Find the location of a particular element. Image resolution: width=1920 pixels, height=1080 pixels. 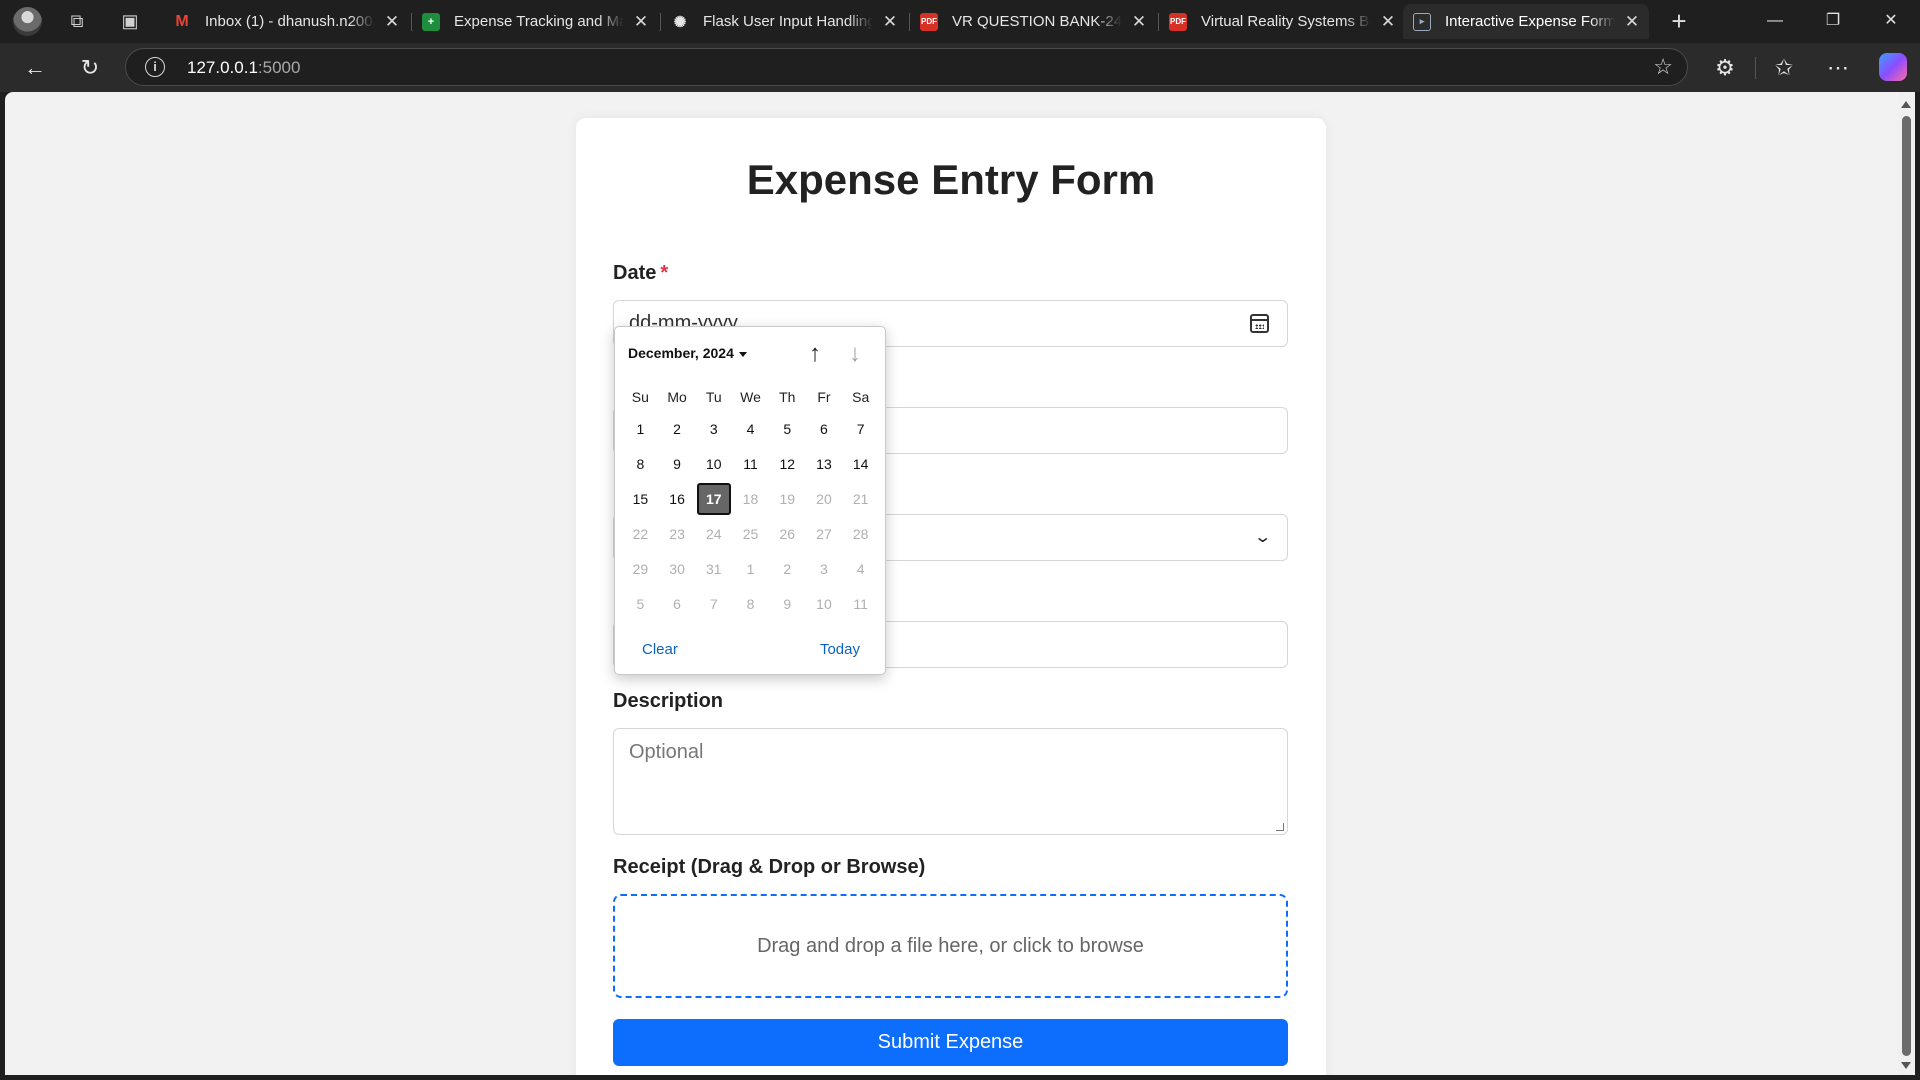

weekday-label: Sa is located at coordinates (861, 397).